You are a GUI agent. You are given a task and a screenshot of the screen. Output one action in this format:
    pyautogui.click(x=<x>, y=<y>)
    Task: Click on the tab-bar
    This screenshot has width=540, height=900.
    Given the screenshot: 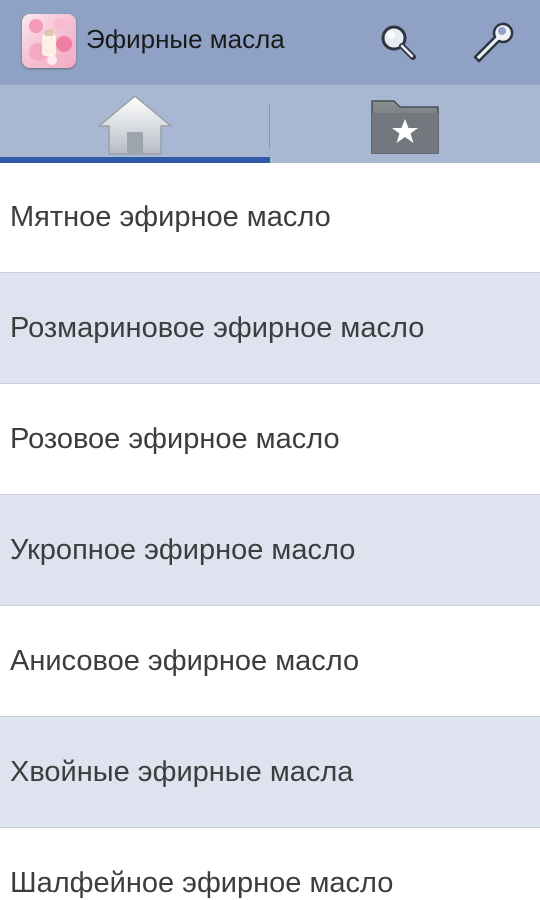 What is the action you would take?
    pyautogui.click(x=270, y=123)
    